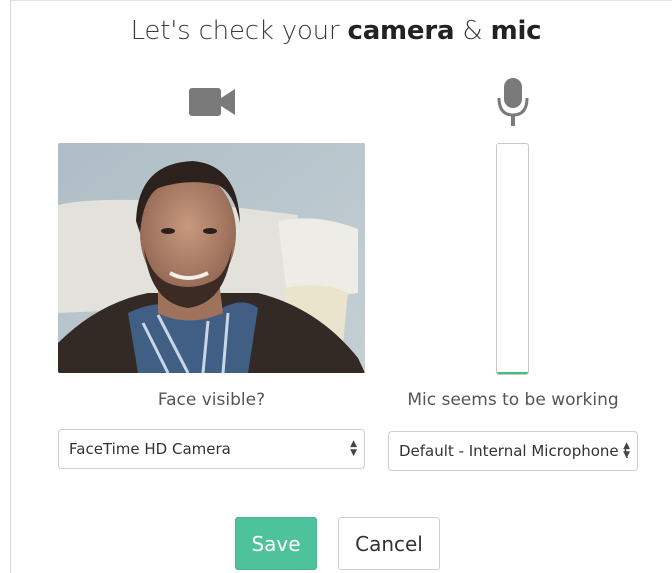 The width and height of the screenshot is (672, 573). I want to click on mic-level-fill, so click(512, 373).